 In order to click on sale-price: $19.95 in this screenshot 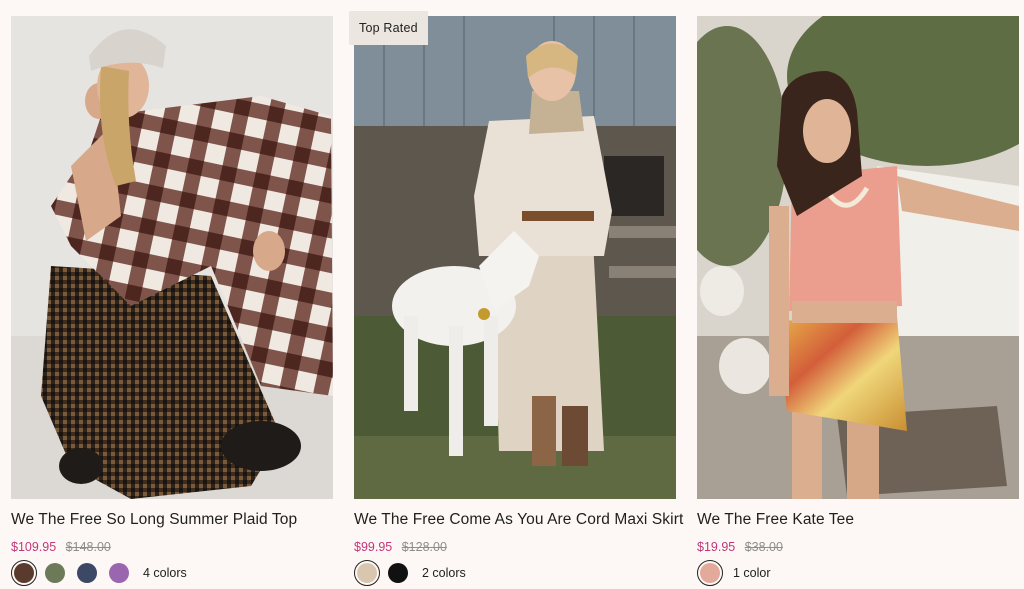, I will do `click(716, 547)`.